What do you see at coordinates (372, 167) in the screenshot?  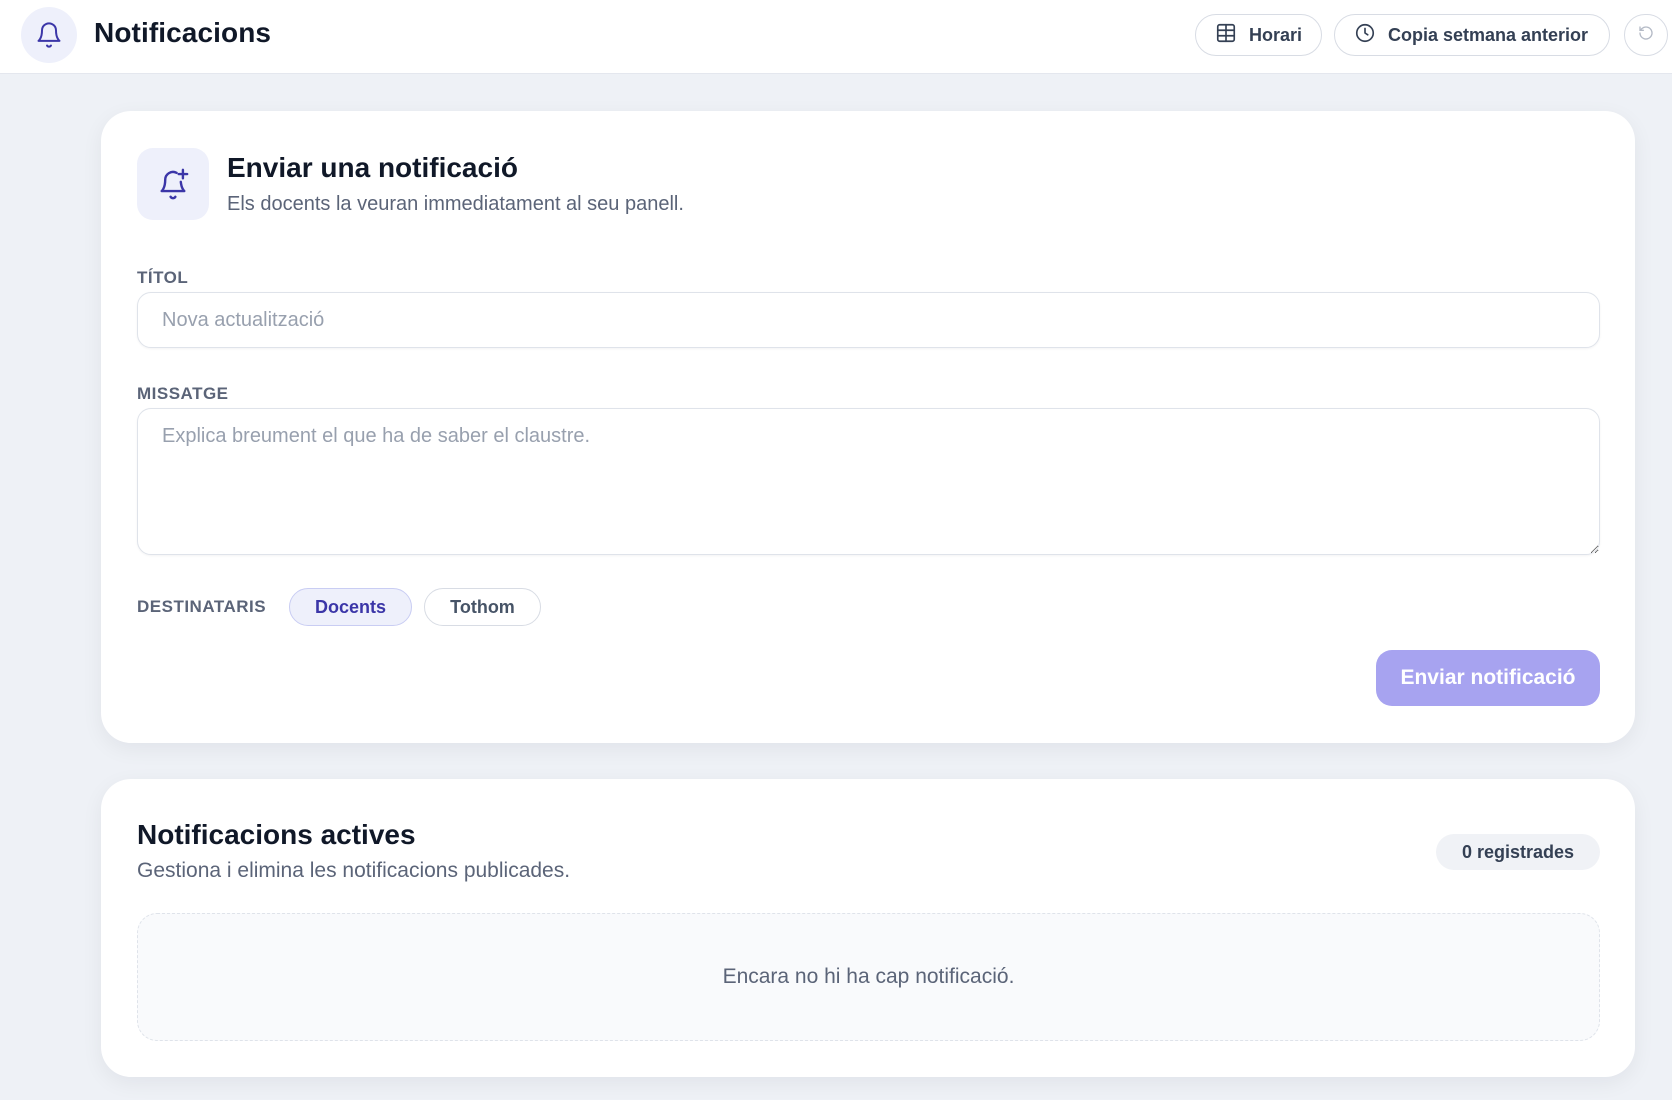 I see `send-notification-title: Enviar una notificació` at bounding box center [372, 167].